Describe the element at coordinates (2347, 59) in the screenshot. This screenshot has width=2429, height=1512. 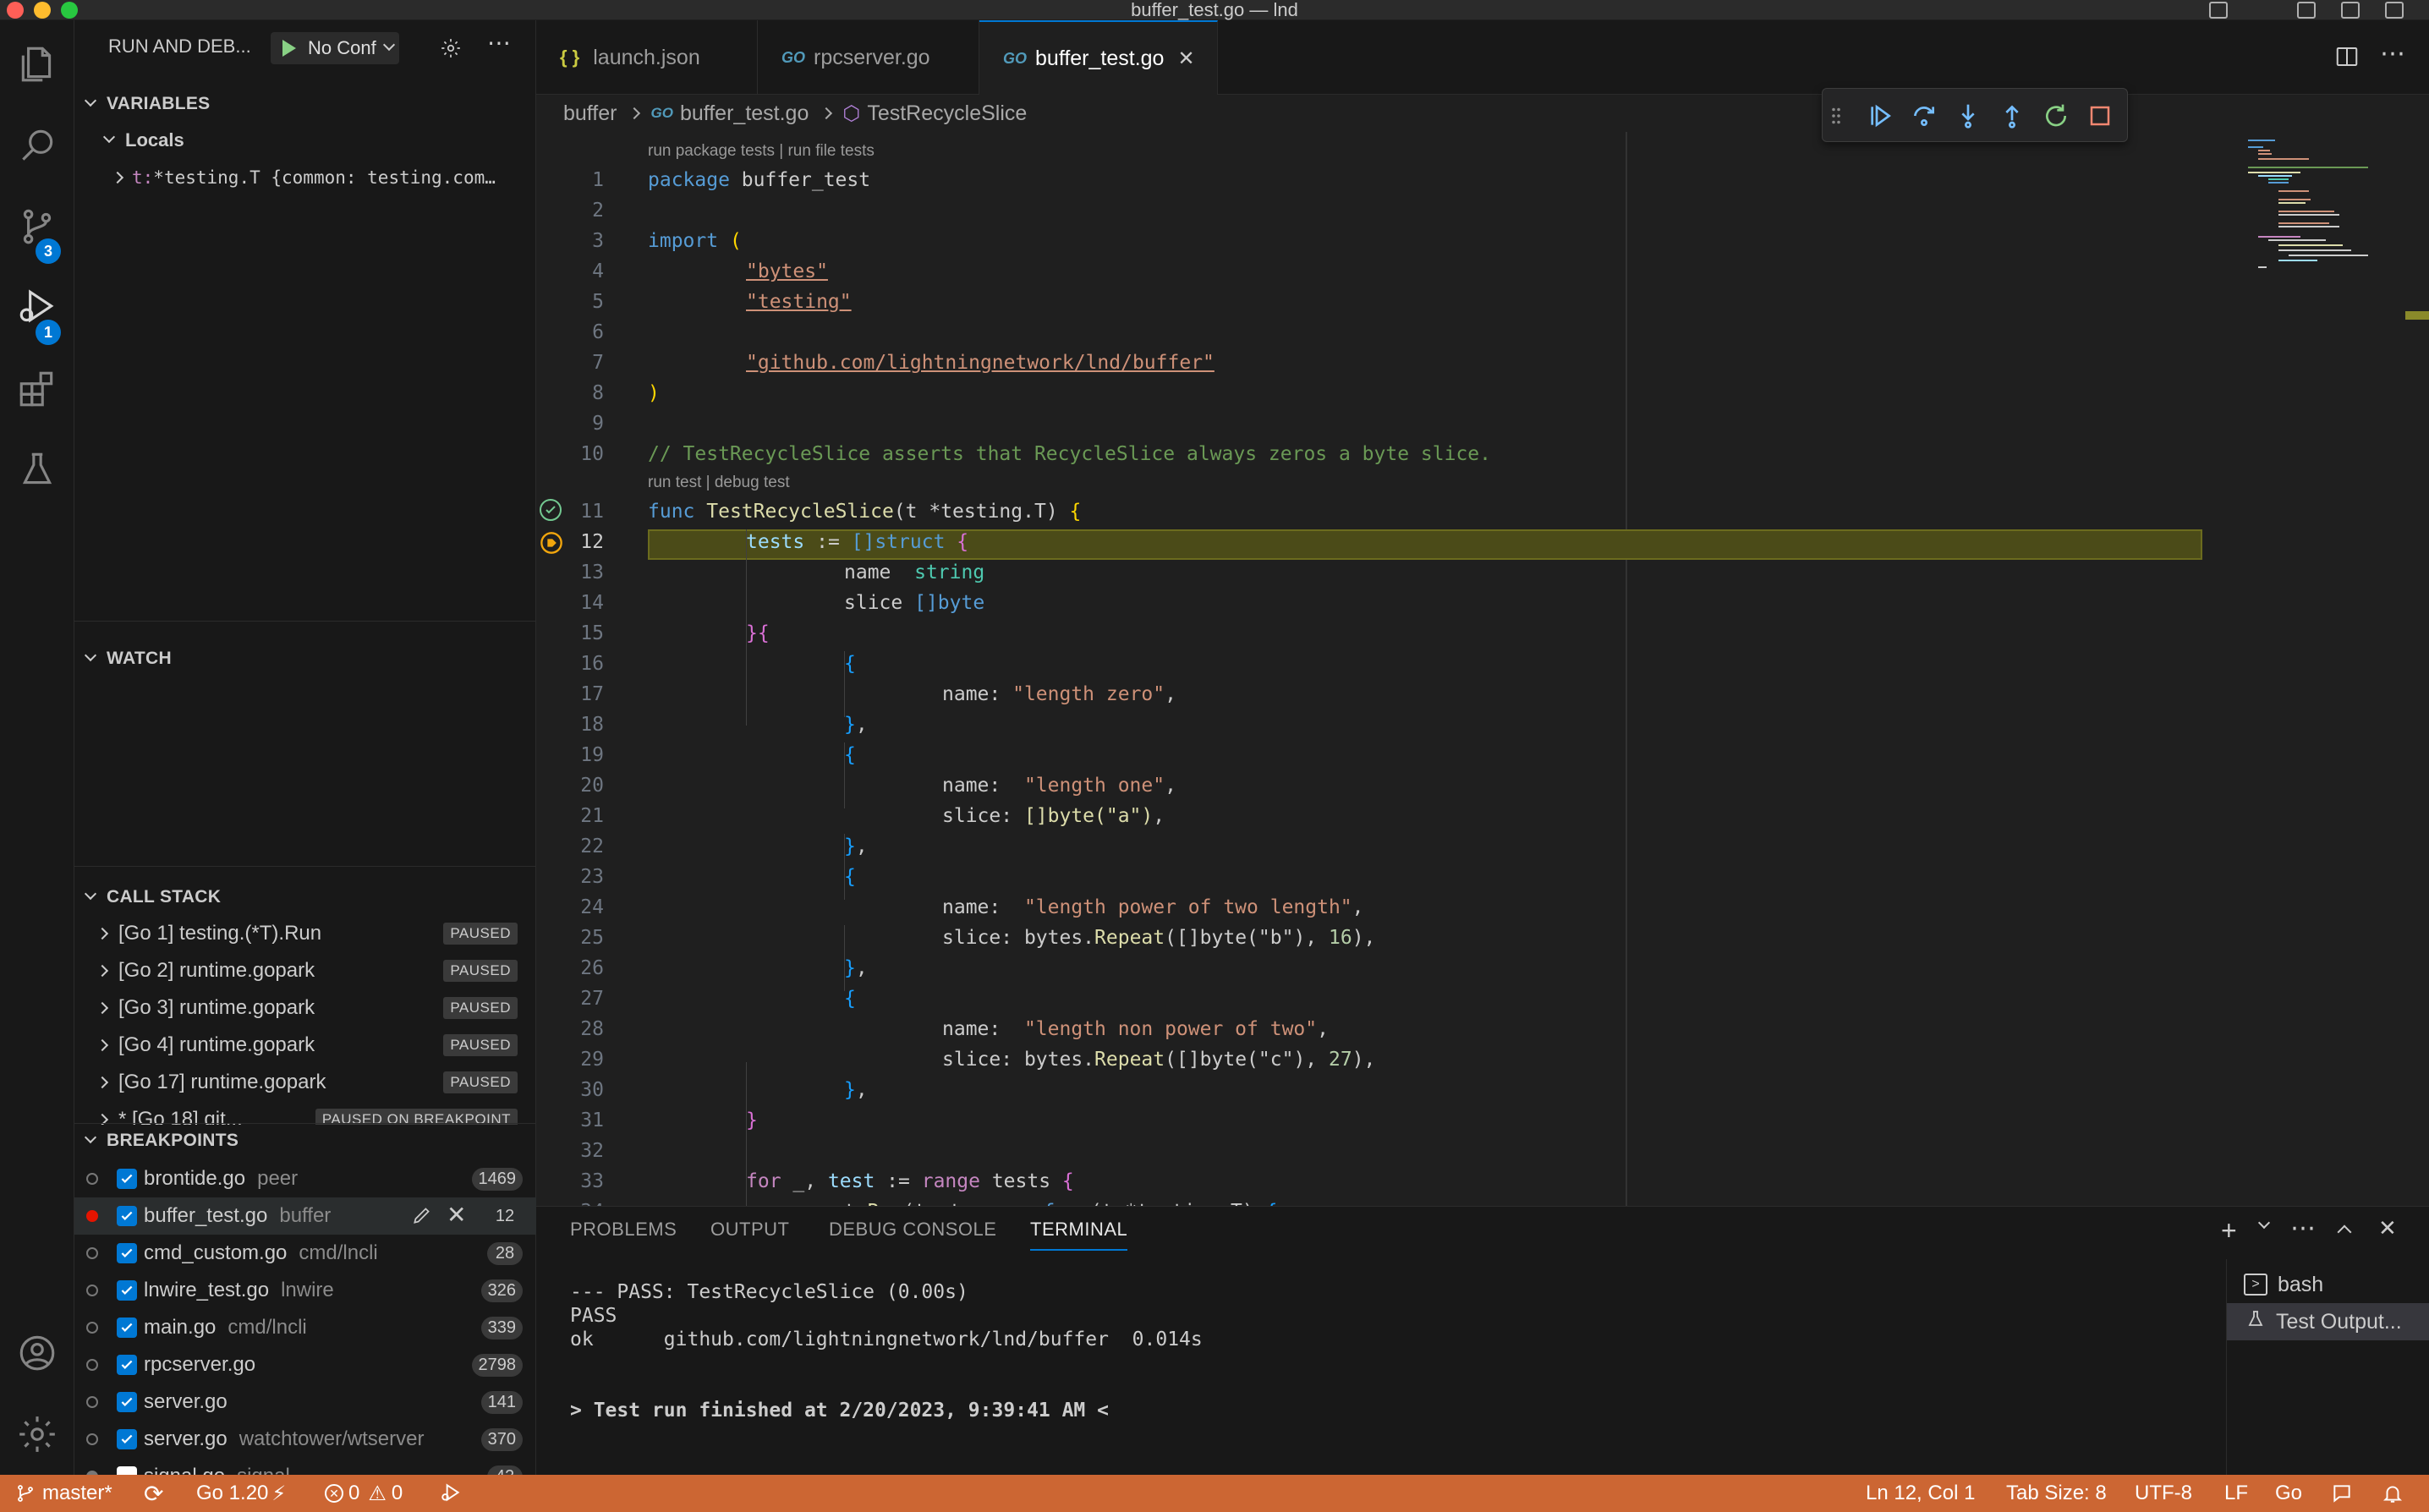
I see `split-editor-icon` at that location.